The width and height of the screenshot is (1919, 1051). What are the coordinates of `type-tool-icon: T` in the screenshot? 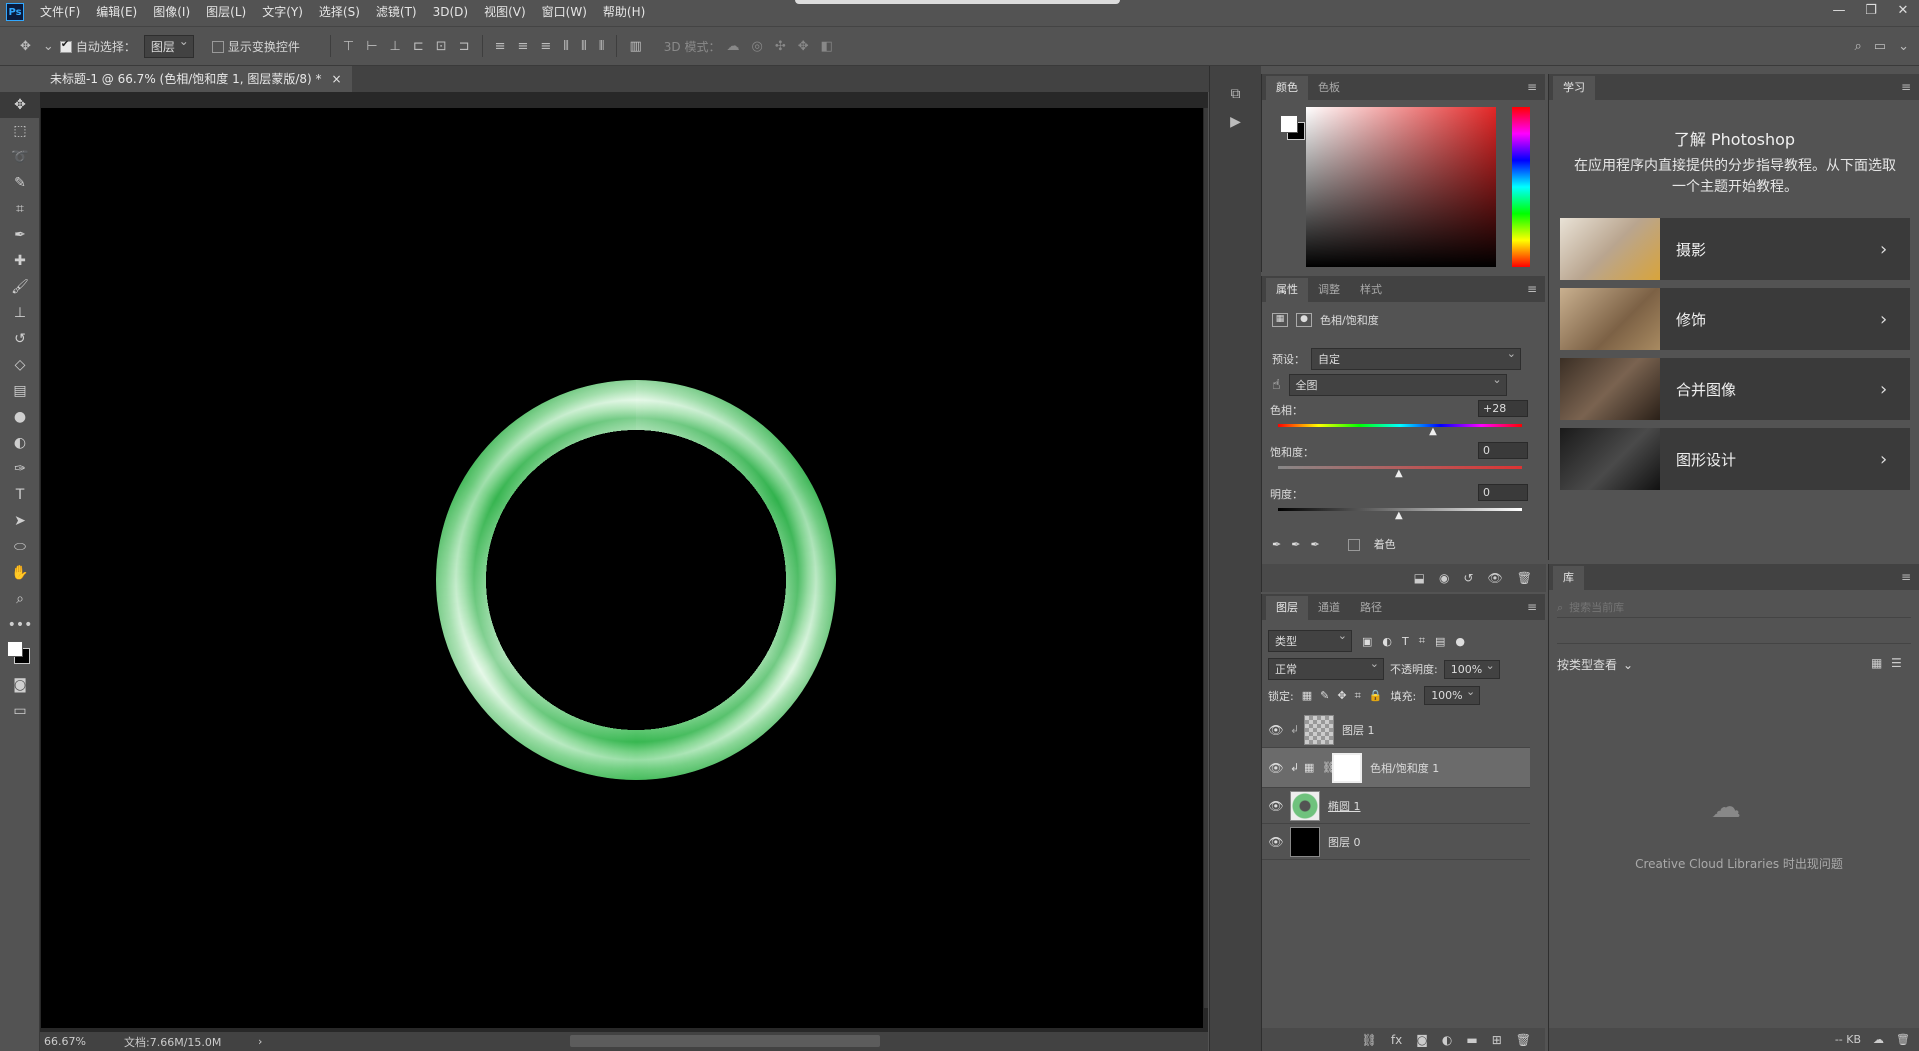 It's located at (20, 495).